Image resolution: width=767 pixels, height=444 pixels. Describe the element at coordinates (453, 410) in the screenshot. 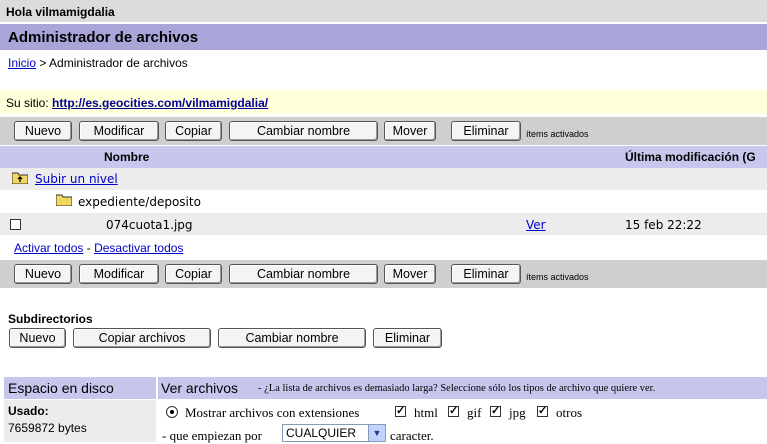

I see `ext-gif-checkbox` at that location.